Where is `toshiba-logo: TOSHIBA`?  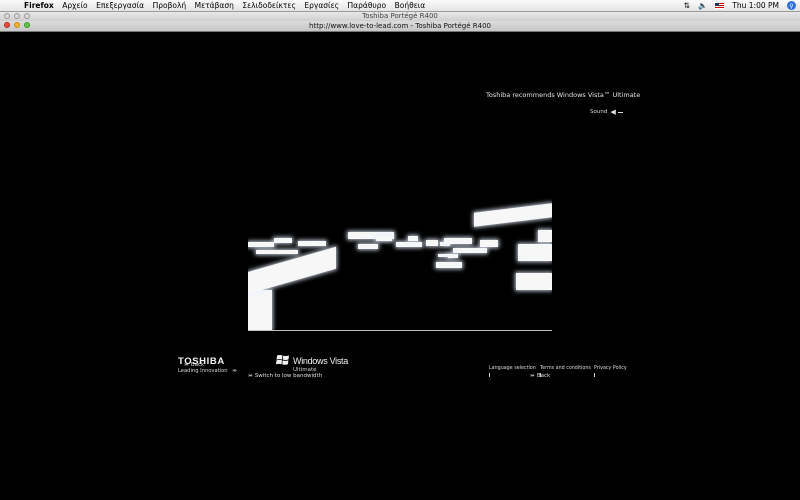
toshiba-logo: TOSHIBA is located at coordinates (201, 361).